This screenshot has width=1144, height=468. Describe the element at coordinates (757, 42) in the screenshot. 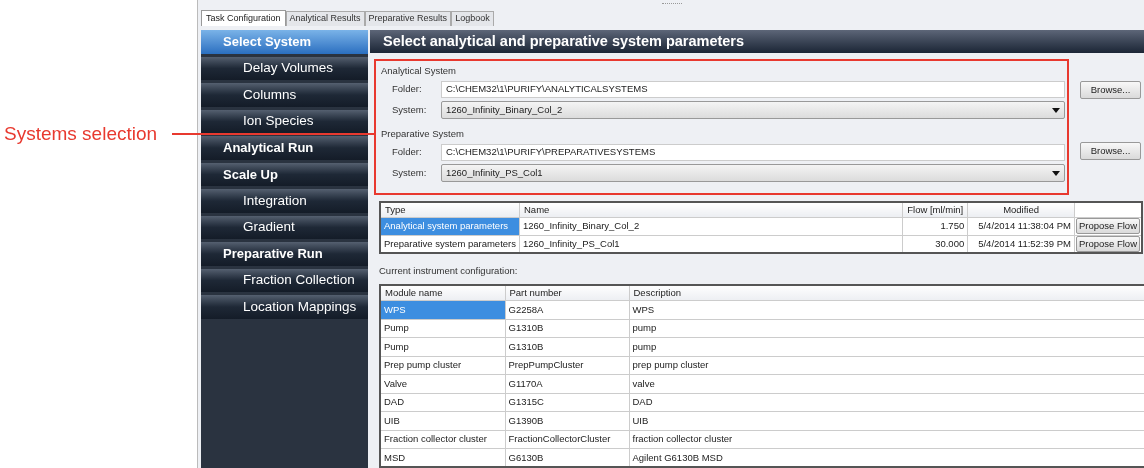

I see `panel-header: Select analytical and preparative system parameters` at that location.